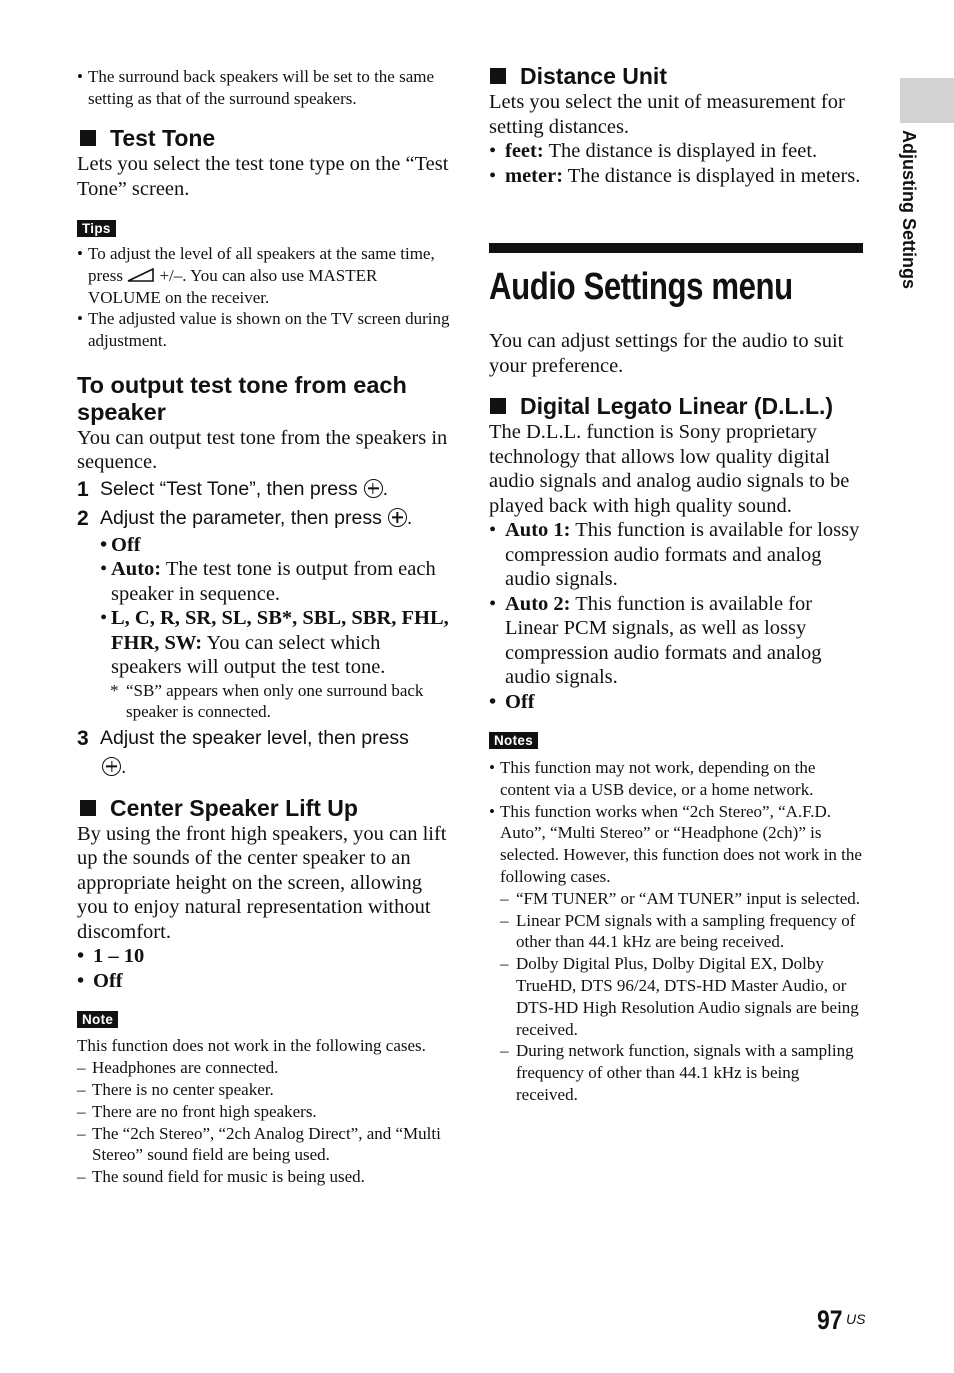 Image resolution: width=954 pixels, height=1373 pixels. Describe the element at coordinates (264, 138) in the screenshot. I see `test-tone-heading: Test Tone` at that location.